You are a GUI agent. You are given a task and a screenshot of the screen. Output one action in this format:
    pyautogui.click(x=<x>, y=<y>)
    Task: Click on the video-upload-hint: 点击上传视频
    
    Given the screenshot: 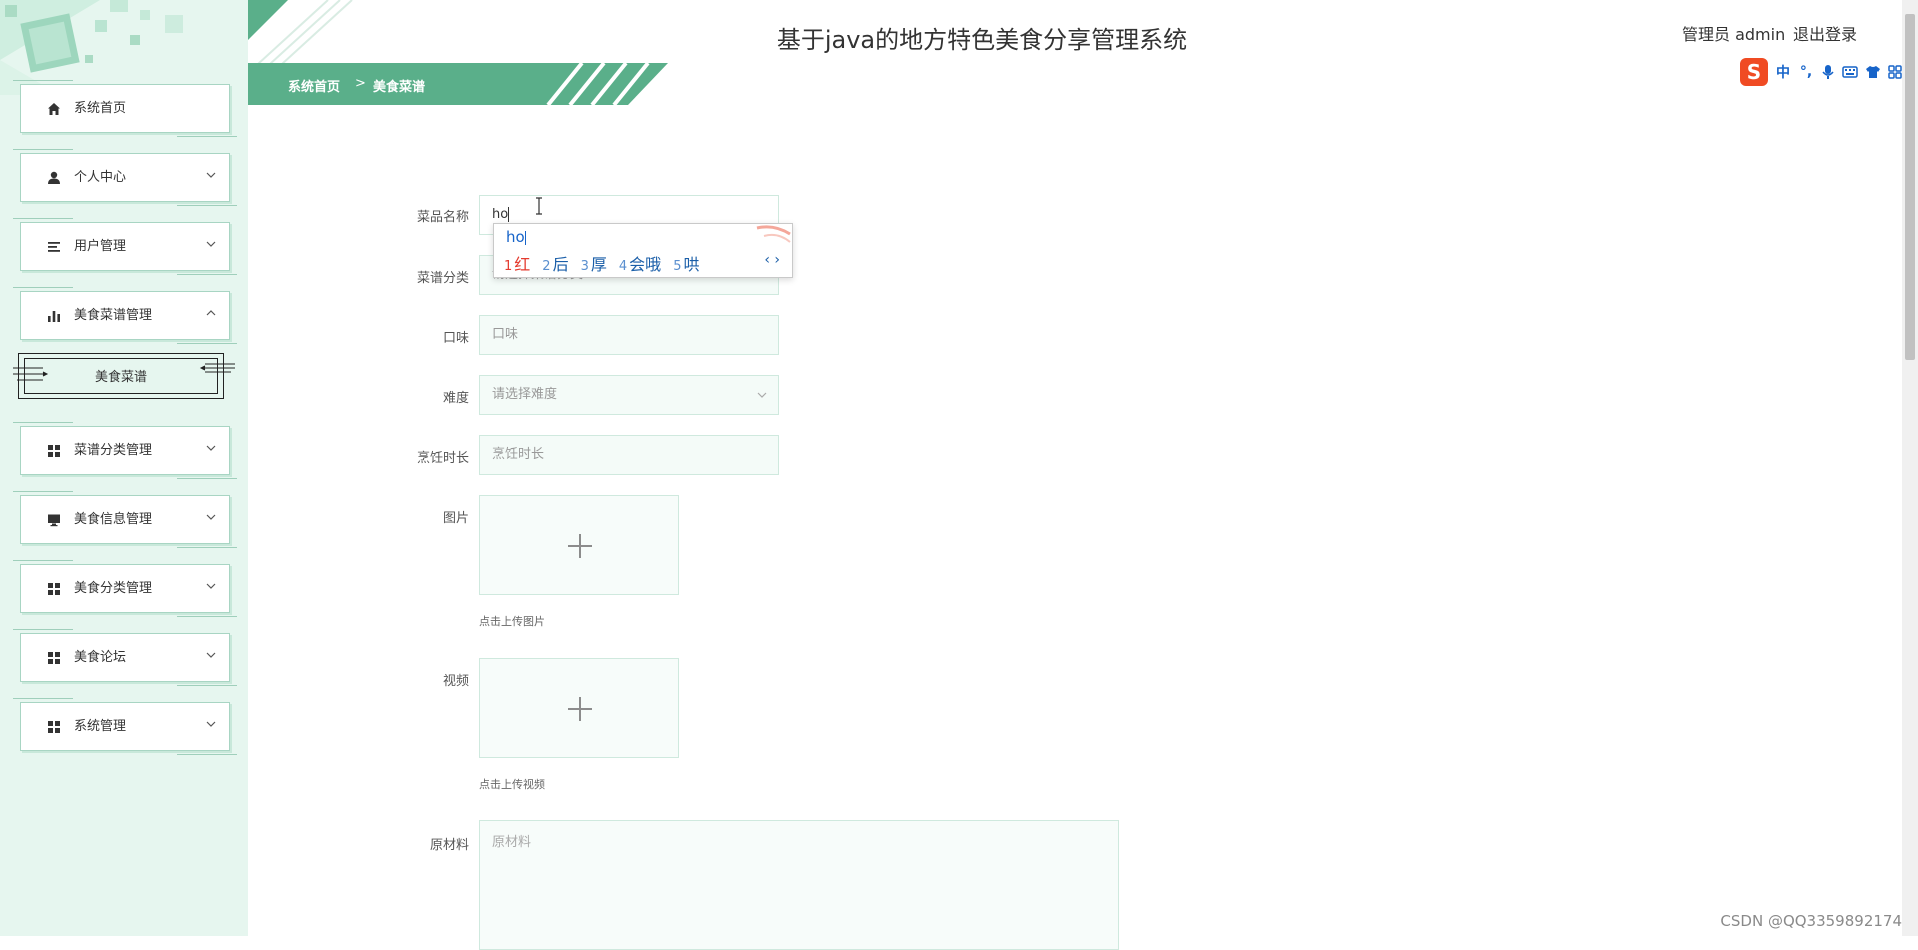 What is the action you would take?
    pyautogui.click(x=512, y=784)
    